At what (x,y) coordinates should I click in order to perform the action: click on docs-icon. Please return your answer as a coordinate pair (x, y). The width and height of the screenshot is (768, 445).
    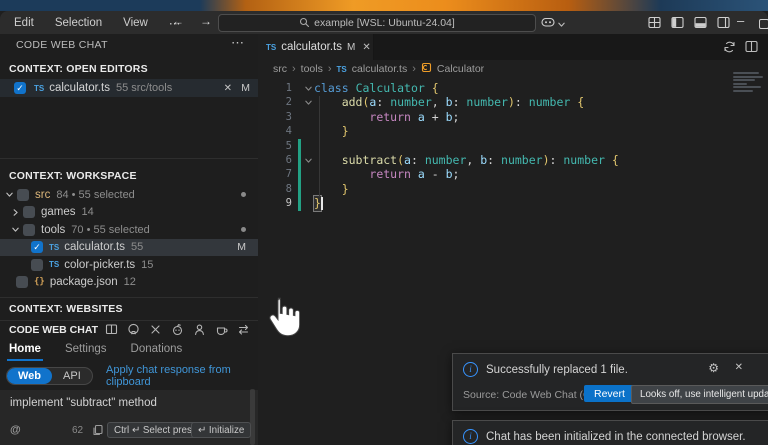
    Looking at the image, I should click on (111, 329).